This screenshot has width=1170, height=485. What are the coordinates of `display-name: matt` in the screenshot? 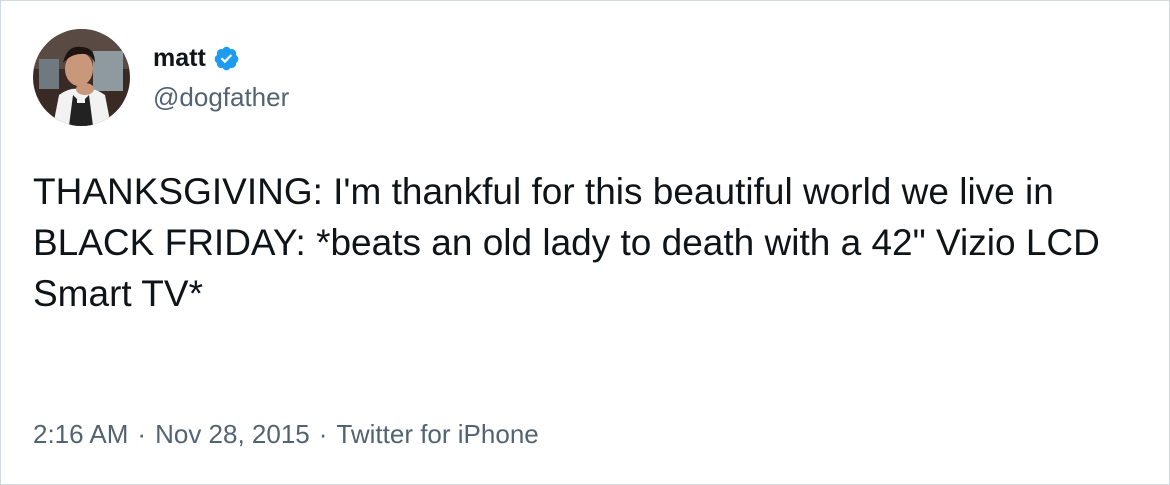 It's located at (179, 58).